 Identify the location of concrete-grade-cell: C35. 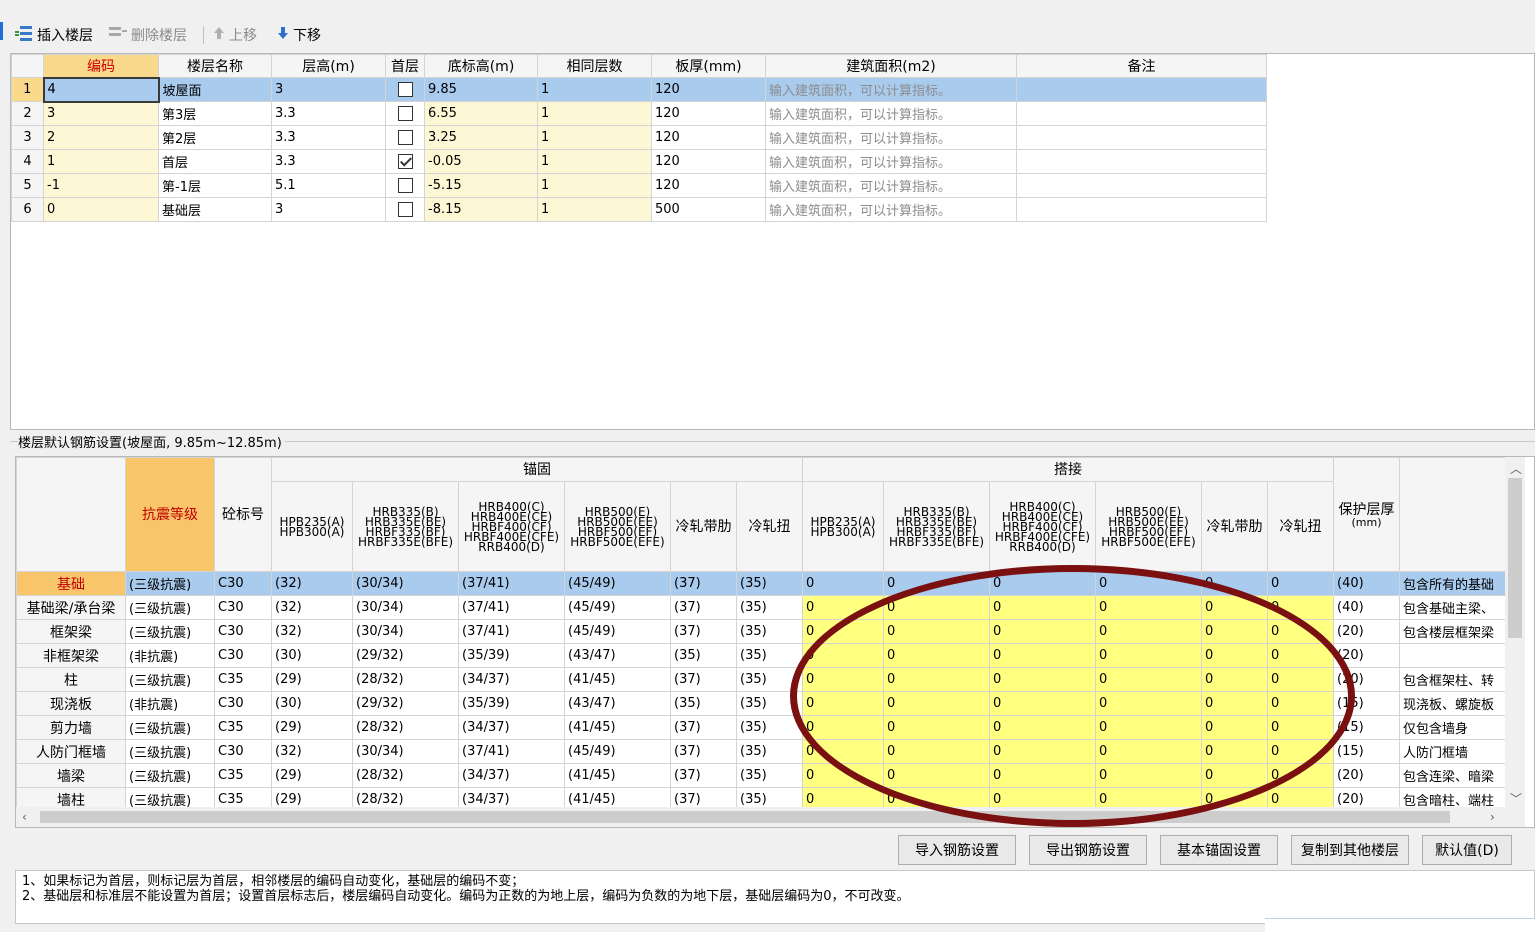
(243, 679).